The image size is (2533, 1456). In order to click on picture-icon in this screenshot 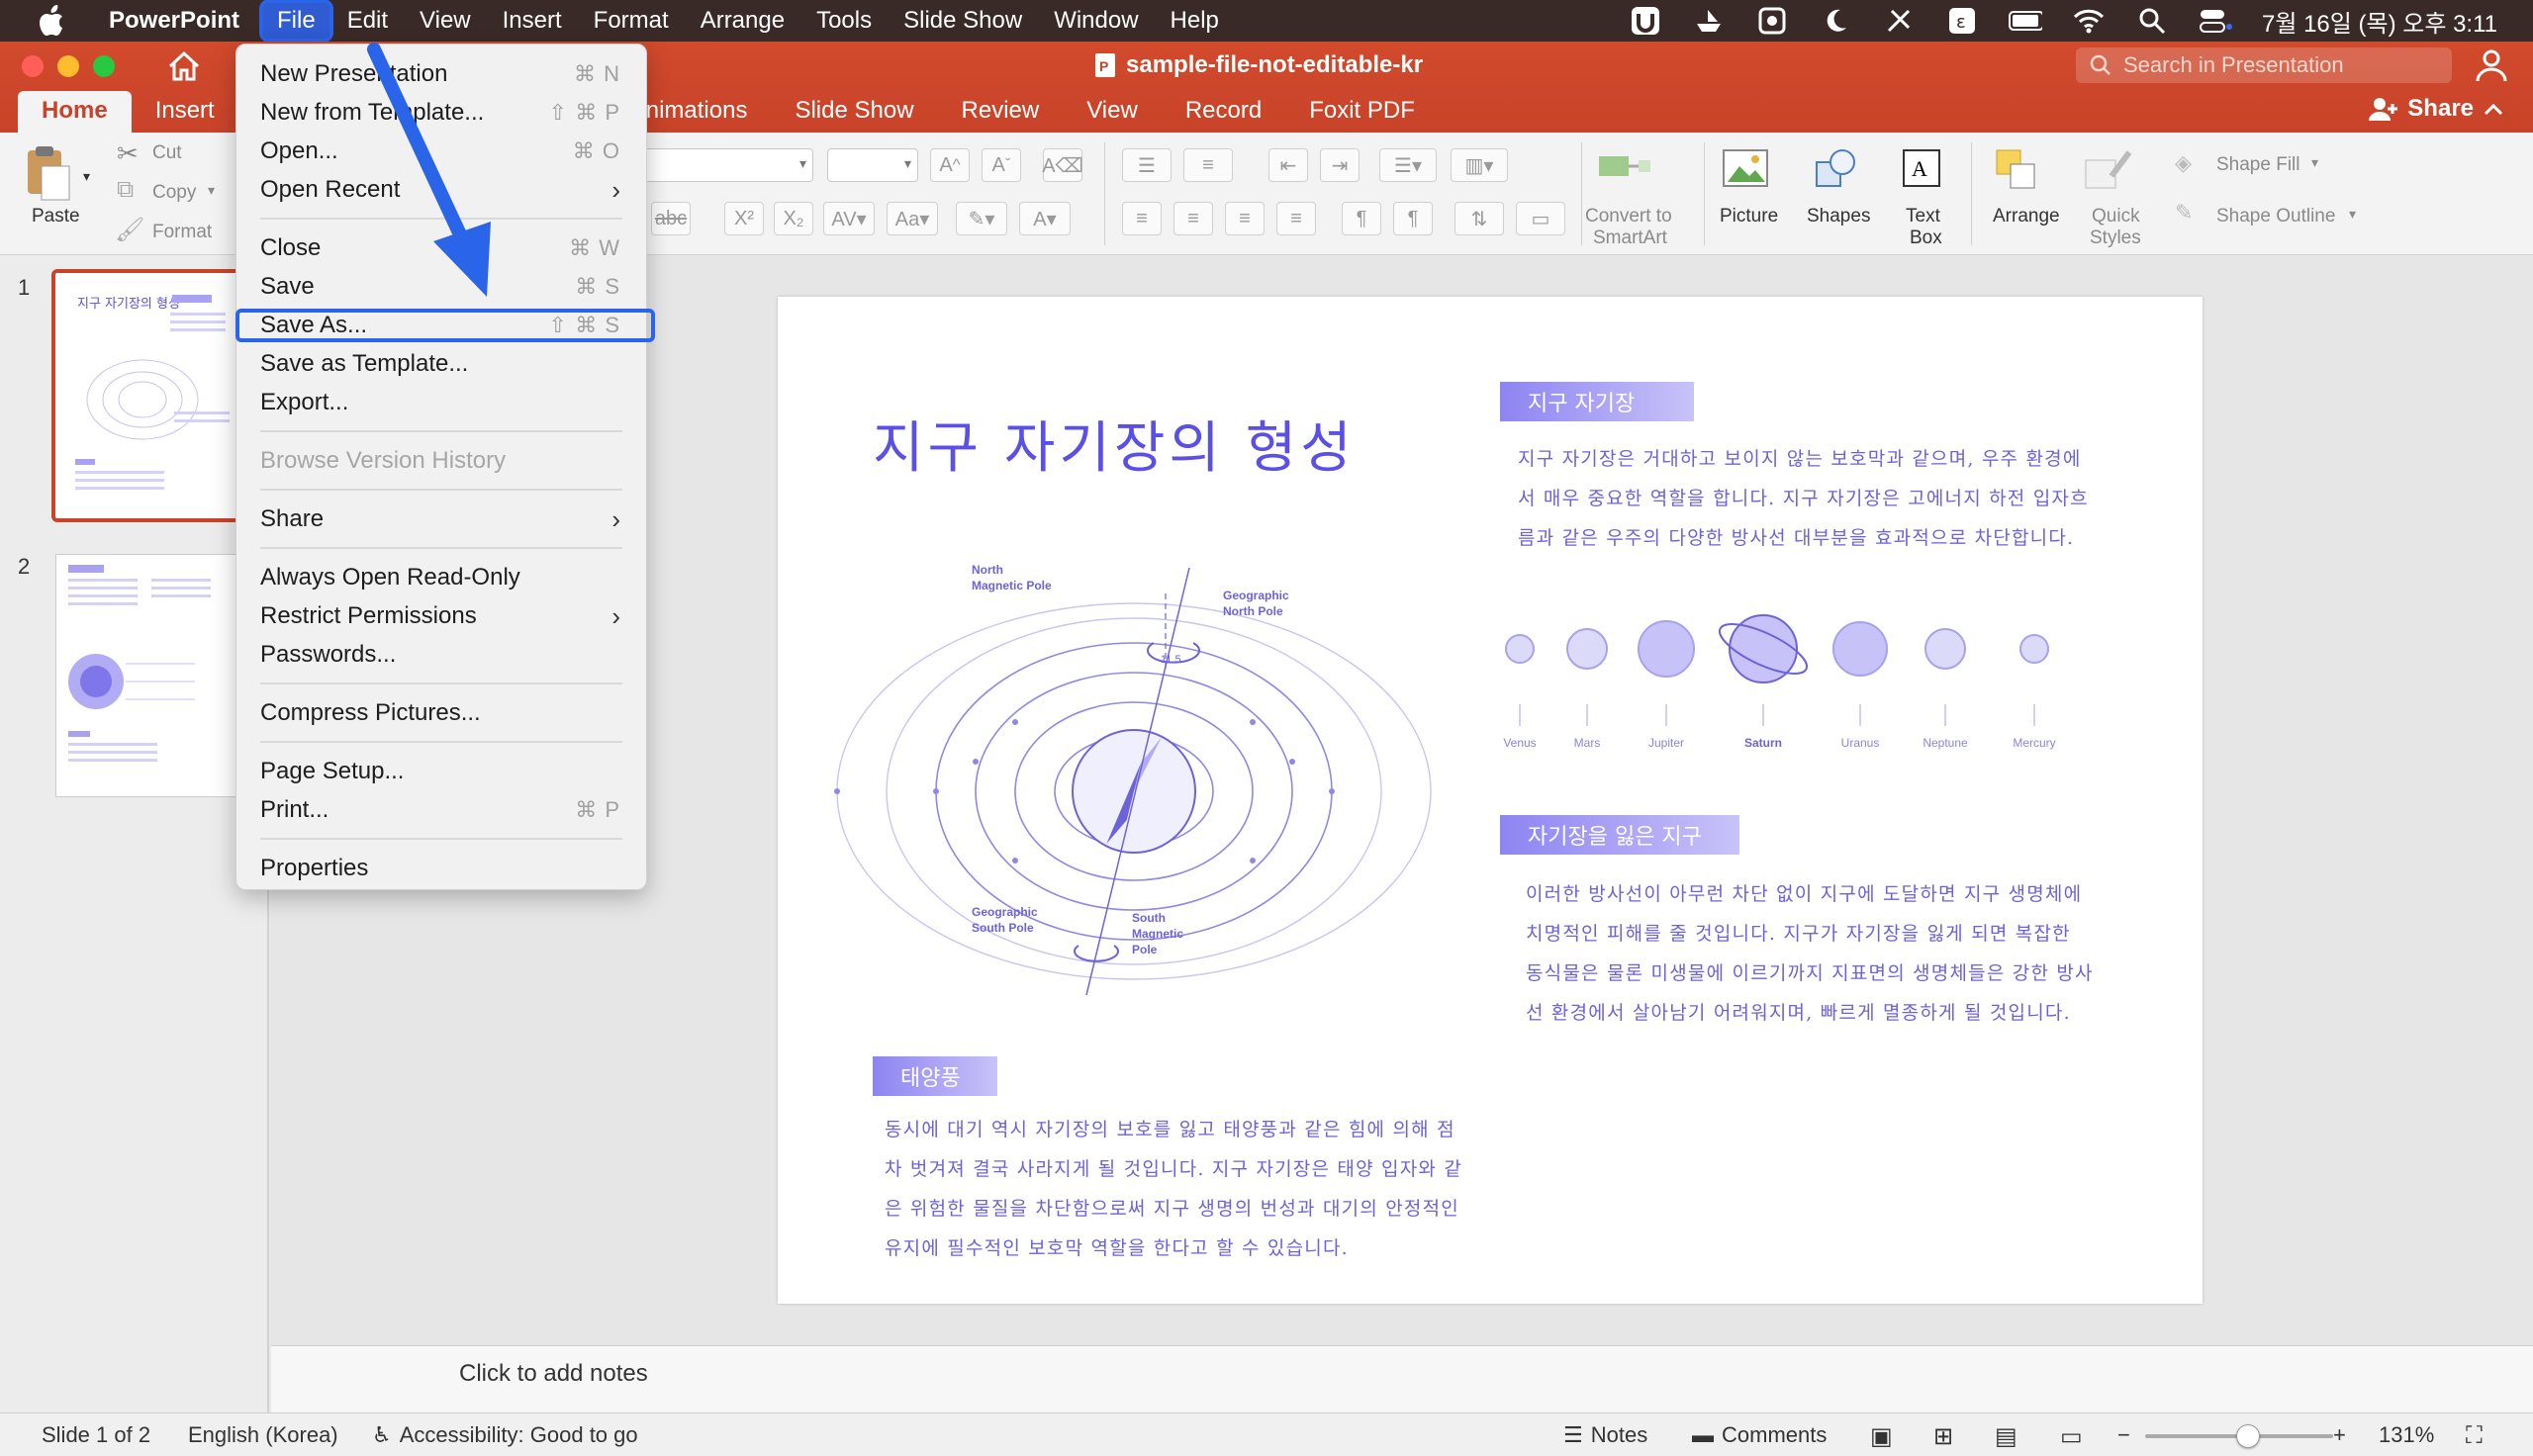, I will do `click(1747, 170)`.